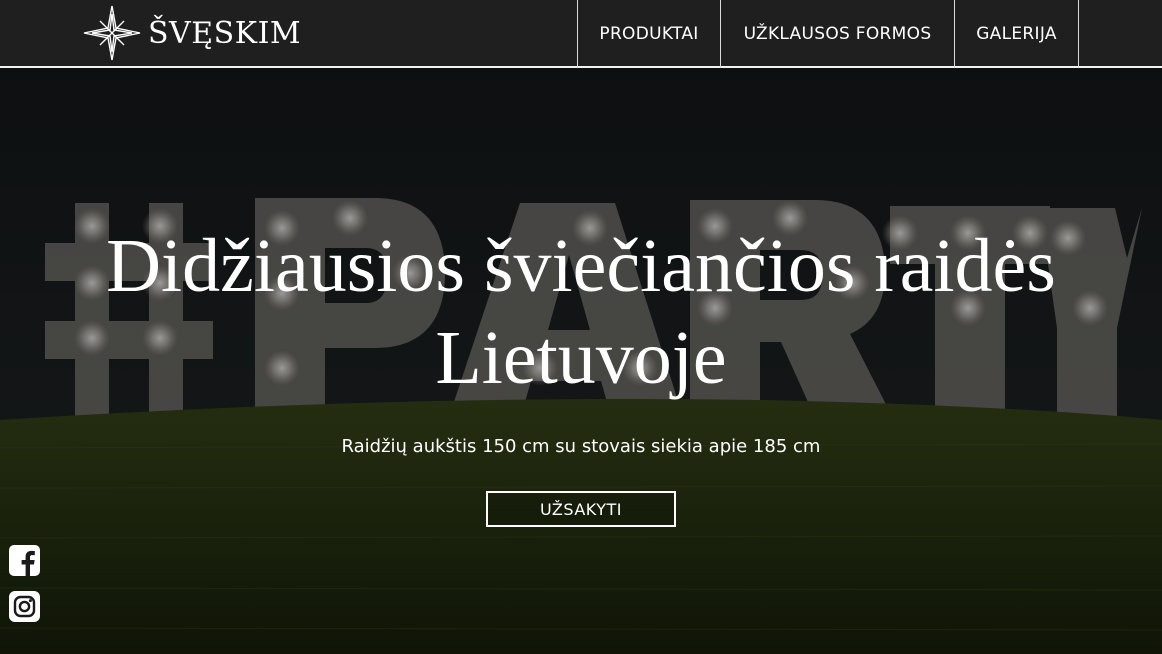 This screenshot has height=654, width=1162. What do you see at coordinates (581, 266) in the screenshot?
I see `hero-title-line-1: Didžiausios šviečiančios raidės` at bounding box center [581, 266].